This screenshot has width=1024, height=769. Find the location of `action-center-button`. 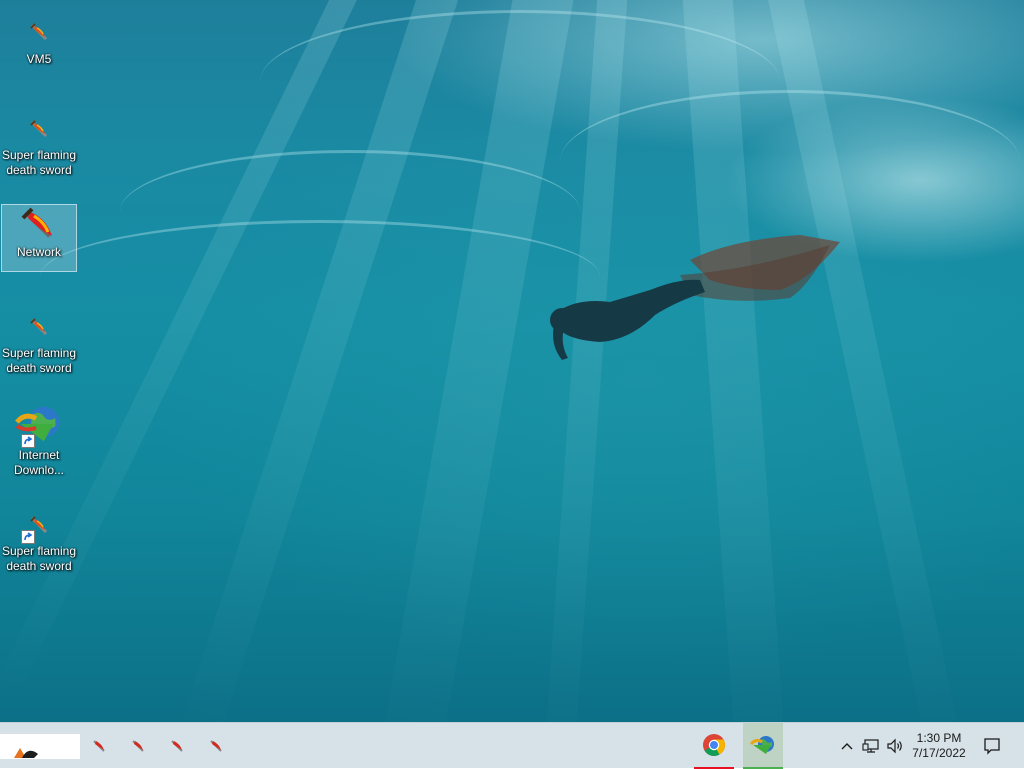

action-center-button is located at coordinates (992, 746).